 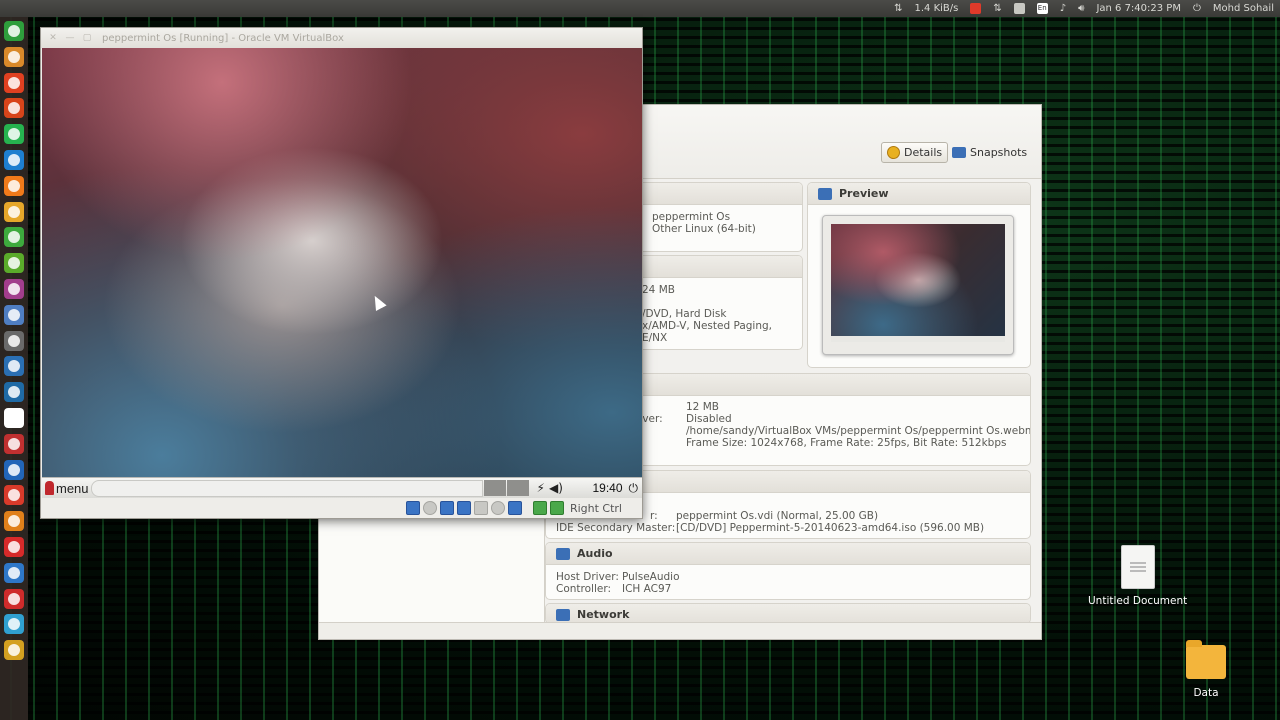 I want to click on volume-icon: 🔊︎, so click(x=1081, y=8).